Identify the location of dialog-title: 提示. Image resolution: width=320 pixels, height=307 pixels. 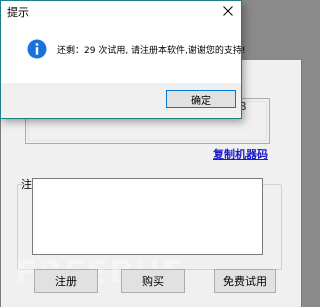
(18, 12).